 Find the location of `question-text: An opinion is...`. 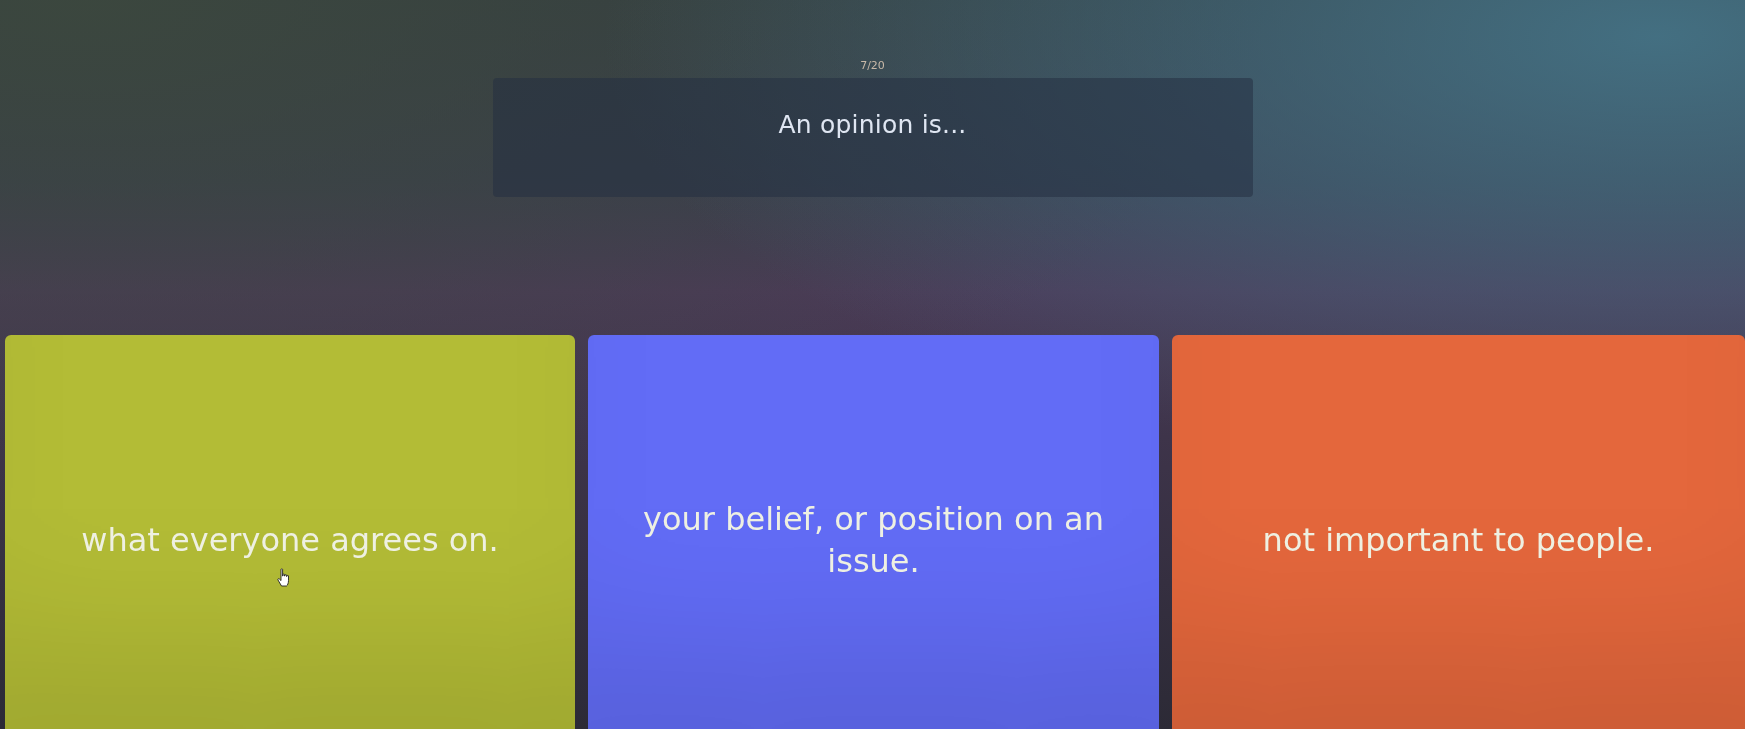

question-text: An opinion is... is located at coordinates (872, 124).